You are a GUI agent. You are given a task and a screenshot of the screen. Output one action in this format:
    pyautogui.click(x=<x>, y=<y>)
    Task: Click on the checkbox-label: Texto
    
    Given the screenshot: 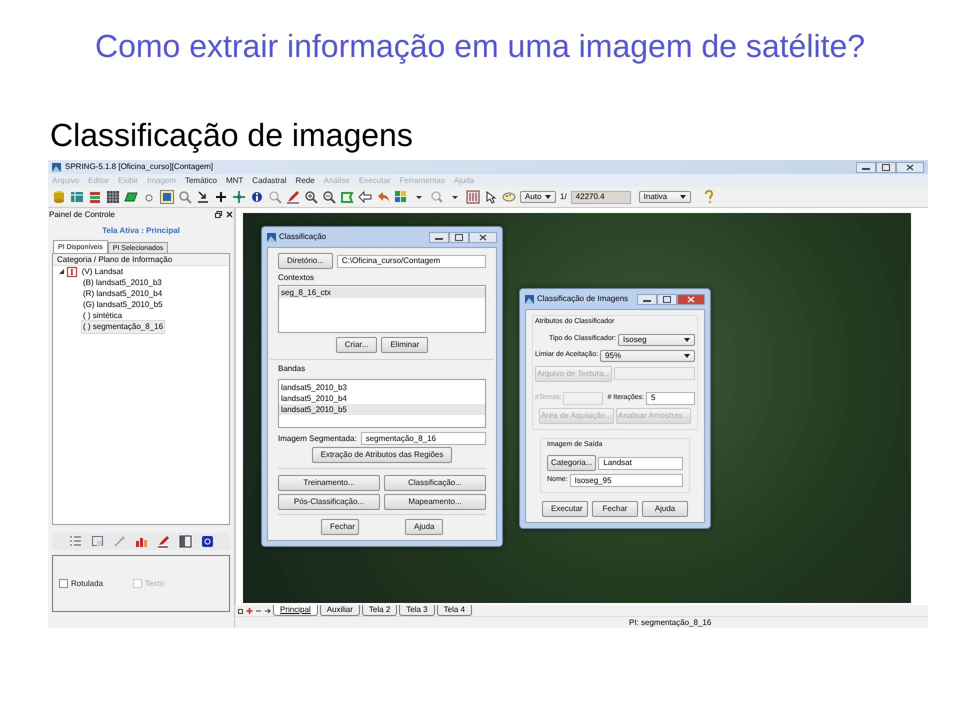 What is the action you would take?
    pyautogui.click(x=154, y=584)
    